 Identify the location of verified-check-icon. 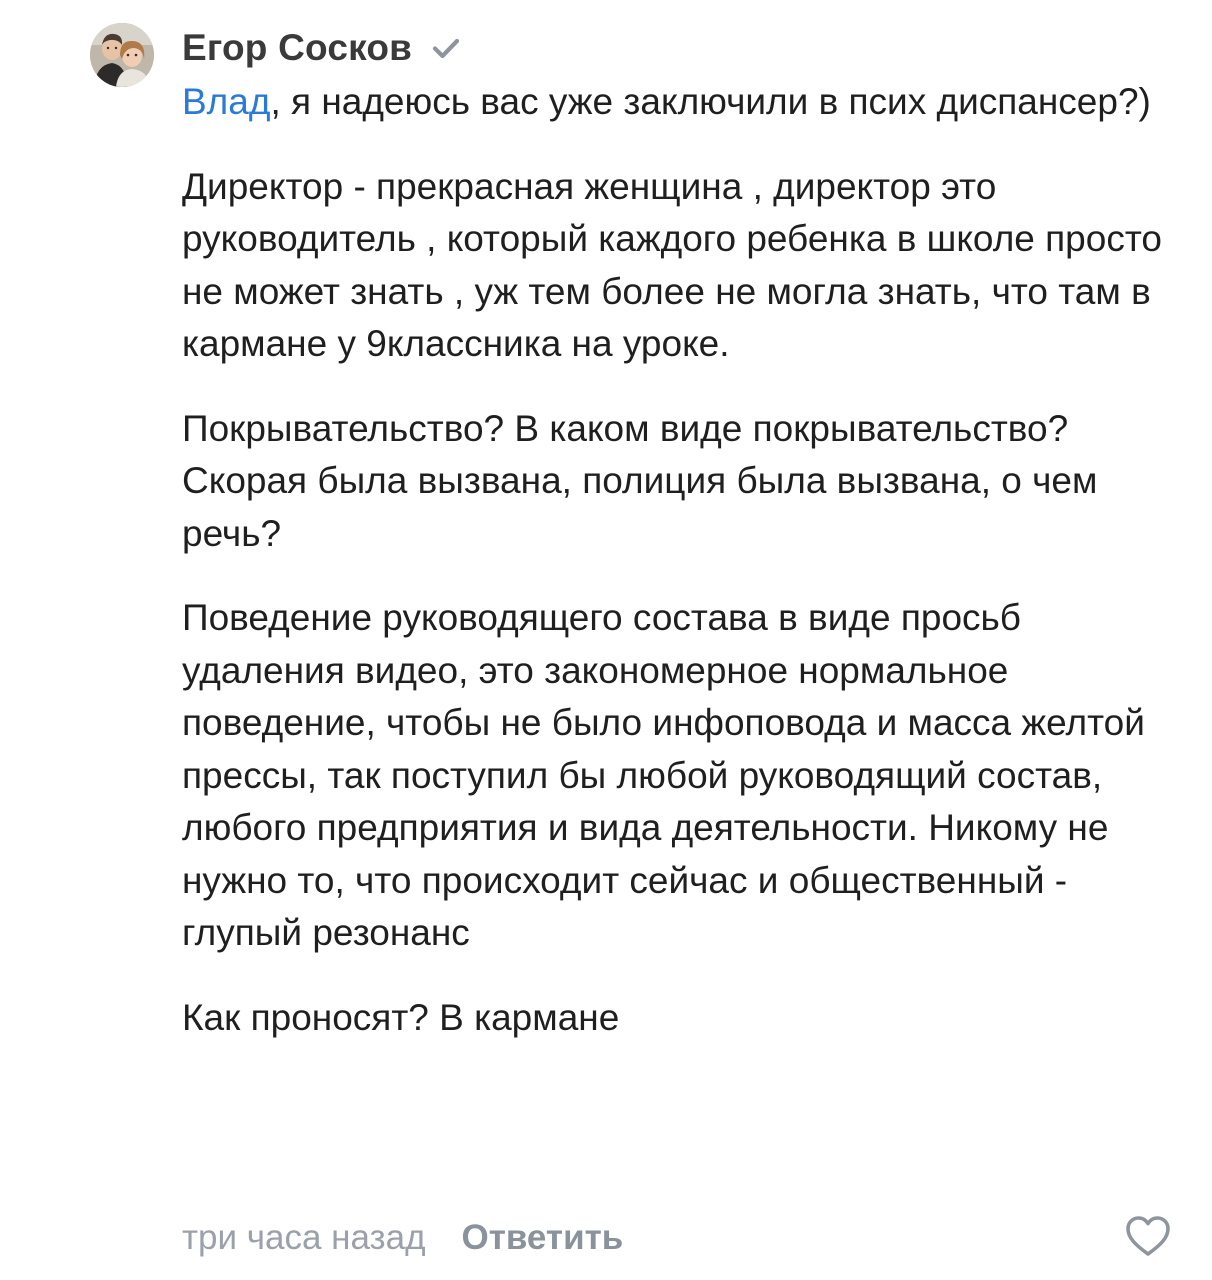
(446, 48).